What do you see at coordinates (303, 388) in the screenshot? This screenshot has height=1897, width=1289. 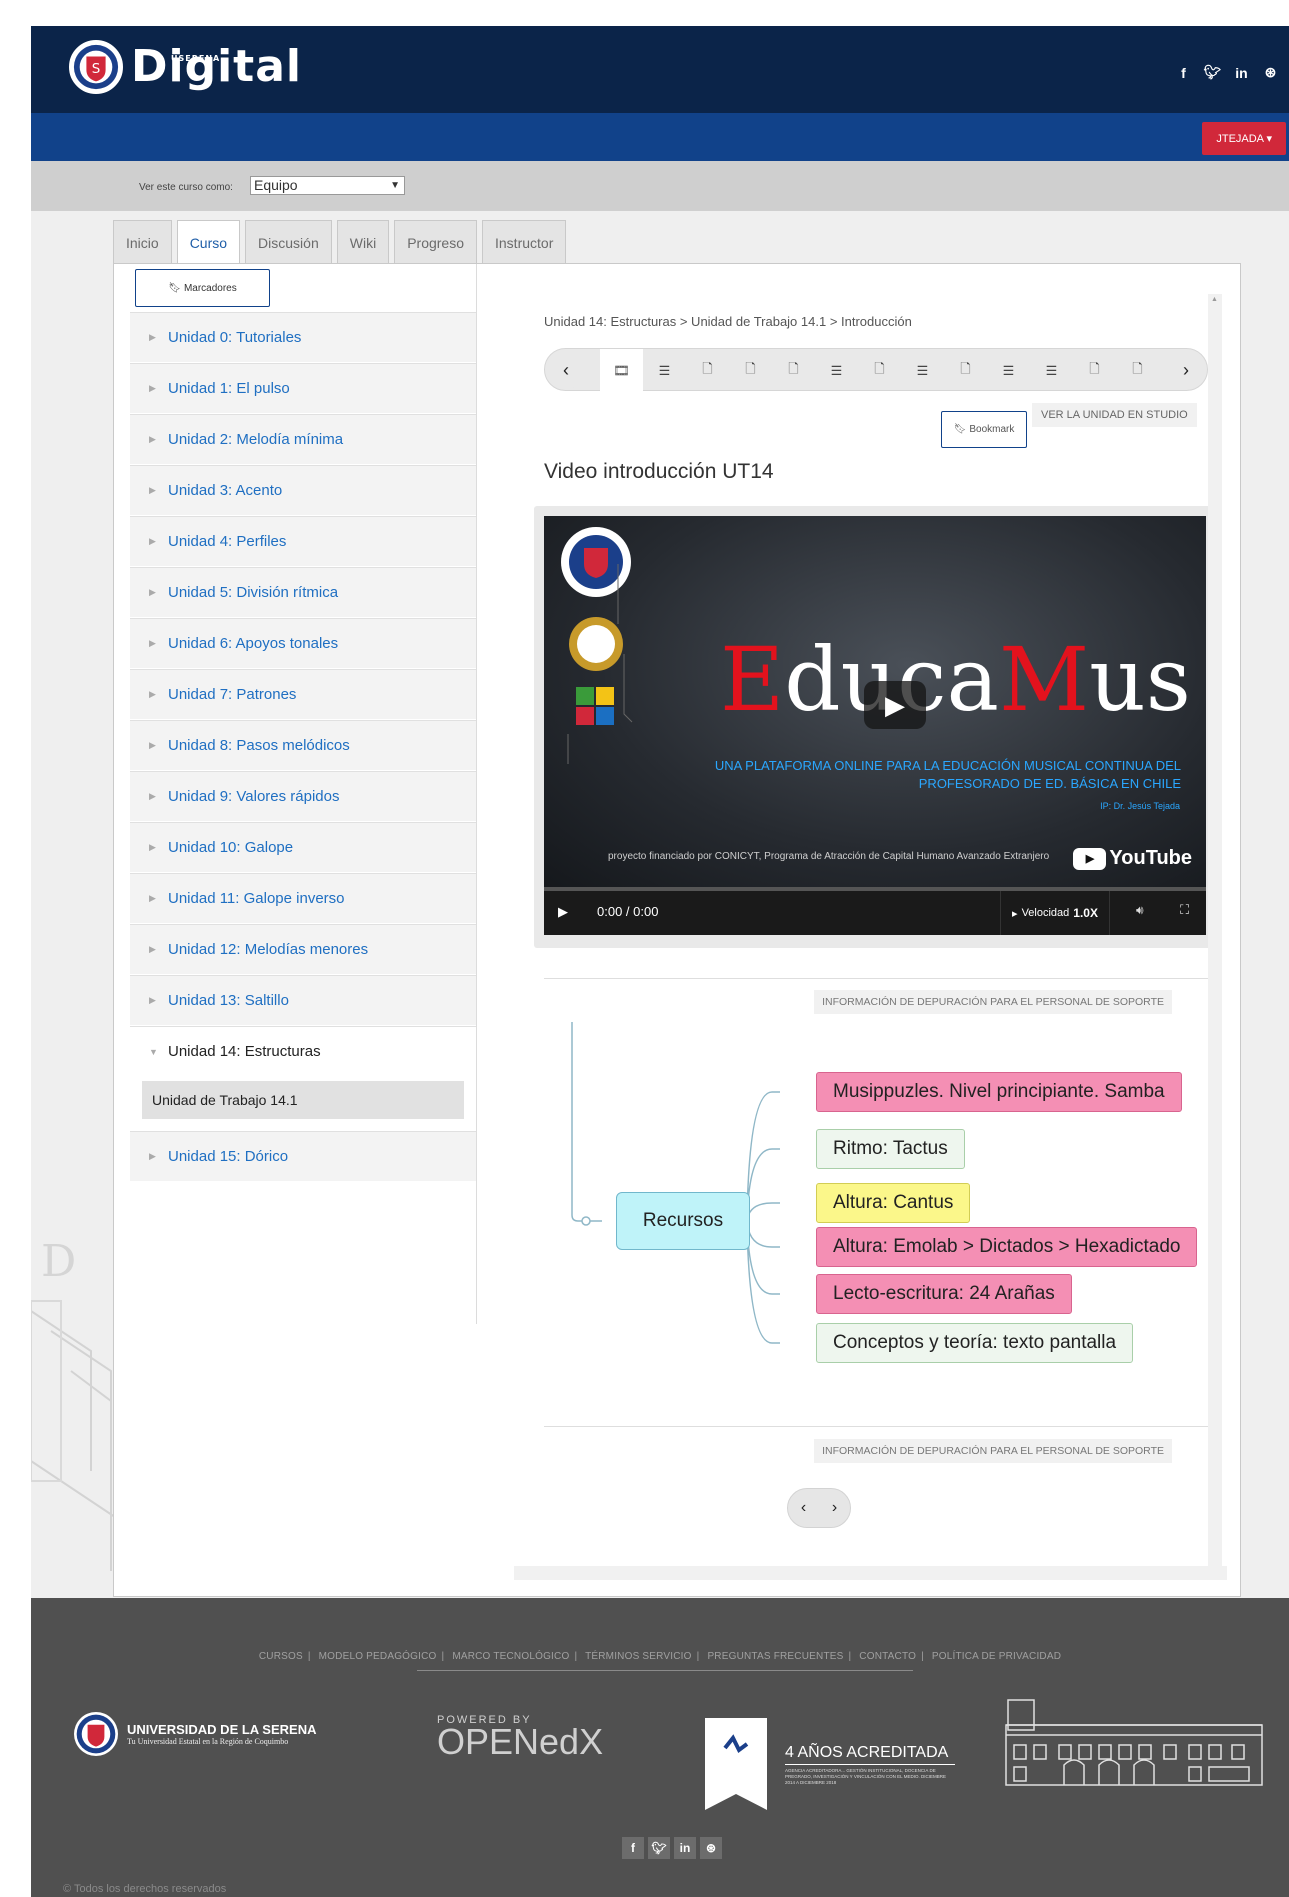 I see `sidebar-unit-1: ▶ Unidad 1: El pulso` at bounding box center [303, 388].